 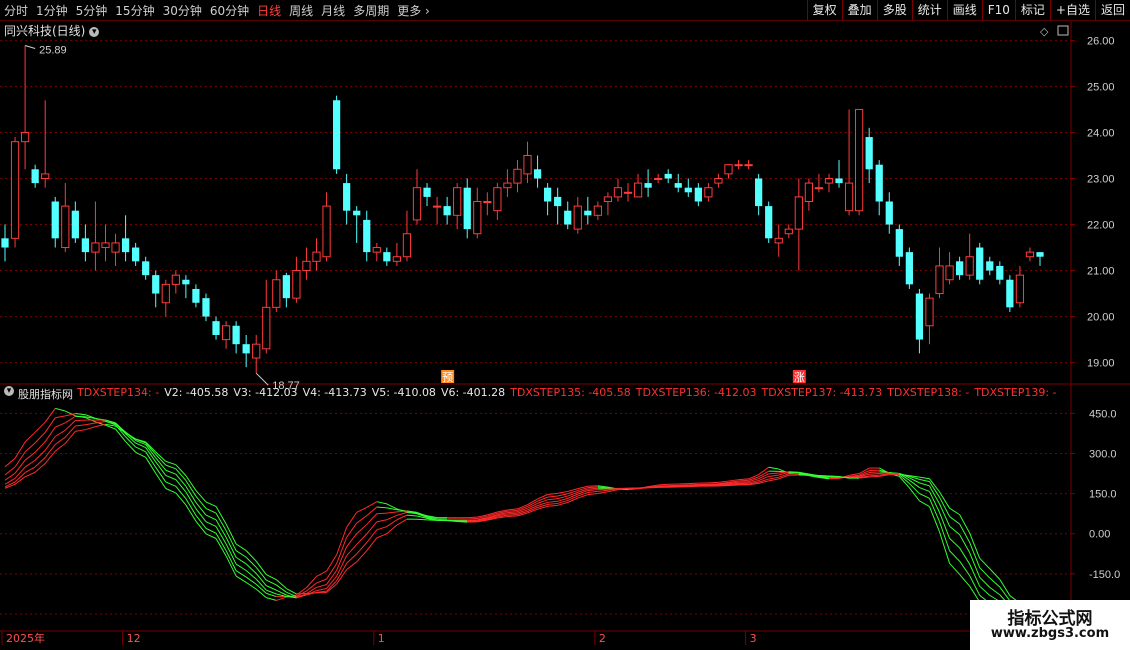 I want to click on tool-button-0: 复权, so click(x=824, y=10).